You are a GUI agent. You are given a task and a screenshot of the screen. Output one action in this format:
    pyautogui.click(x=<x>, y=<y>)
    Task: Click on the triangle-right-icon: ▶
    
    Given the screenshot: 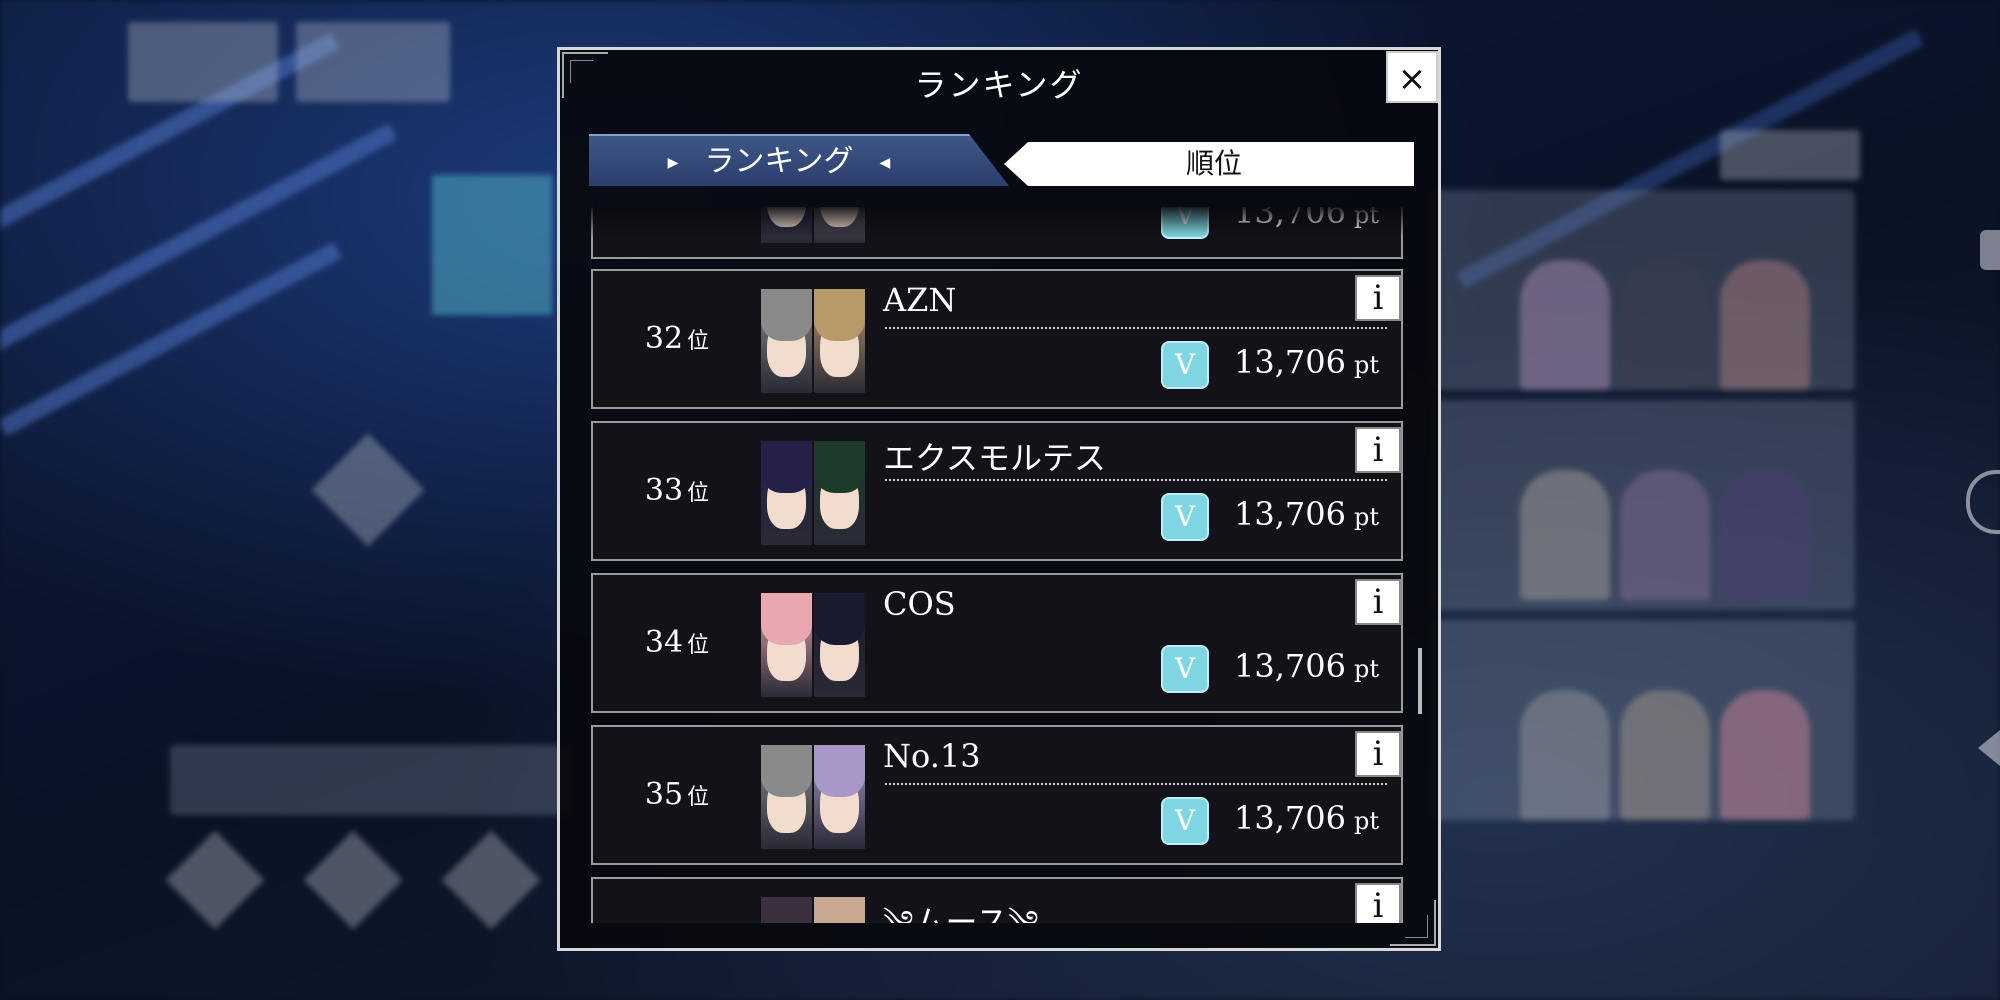 What is the action you would take?
    pyautogui.click(x=673, y=163)
    